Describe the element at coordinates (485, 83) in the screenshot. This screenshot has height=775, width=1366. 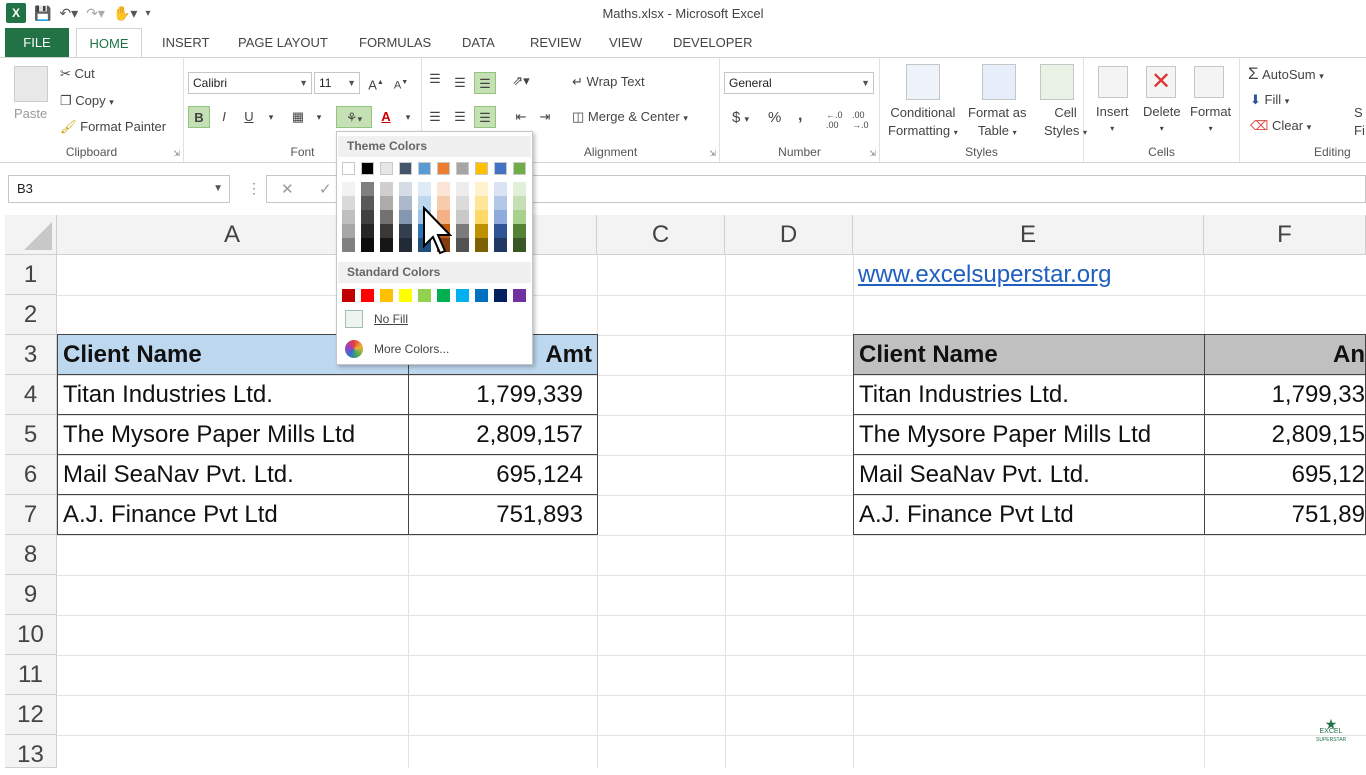
I see `bottom-align-icon: ☰` at that location.